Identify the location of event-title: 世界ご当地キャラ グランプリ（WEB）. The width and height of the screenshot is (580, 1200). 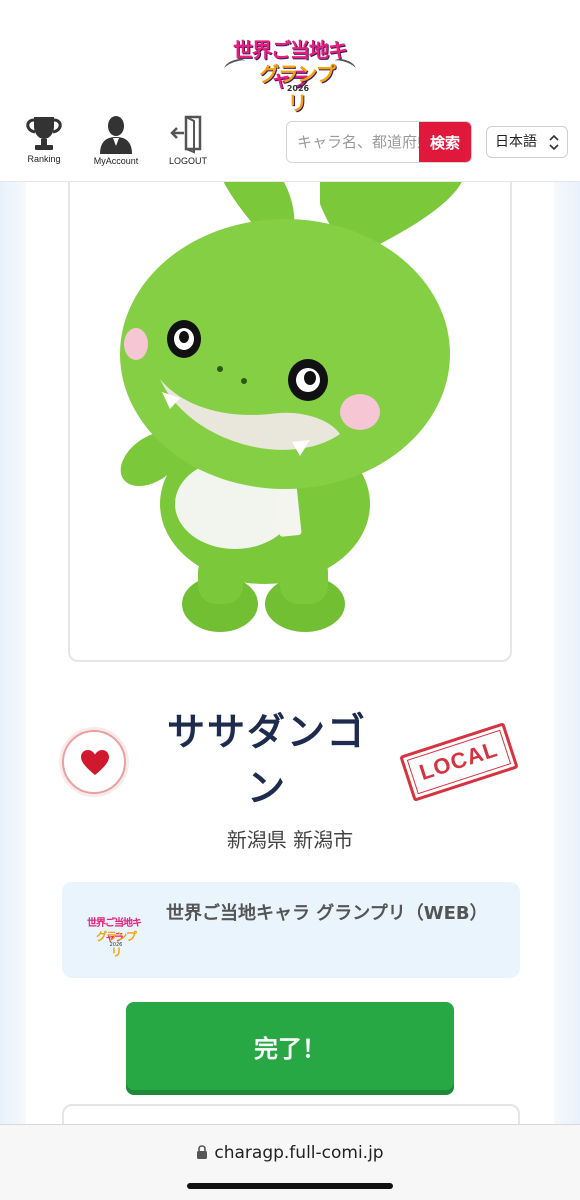
(327, 913).